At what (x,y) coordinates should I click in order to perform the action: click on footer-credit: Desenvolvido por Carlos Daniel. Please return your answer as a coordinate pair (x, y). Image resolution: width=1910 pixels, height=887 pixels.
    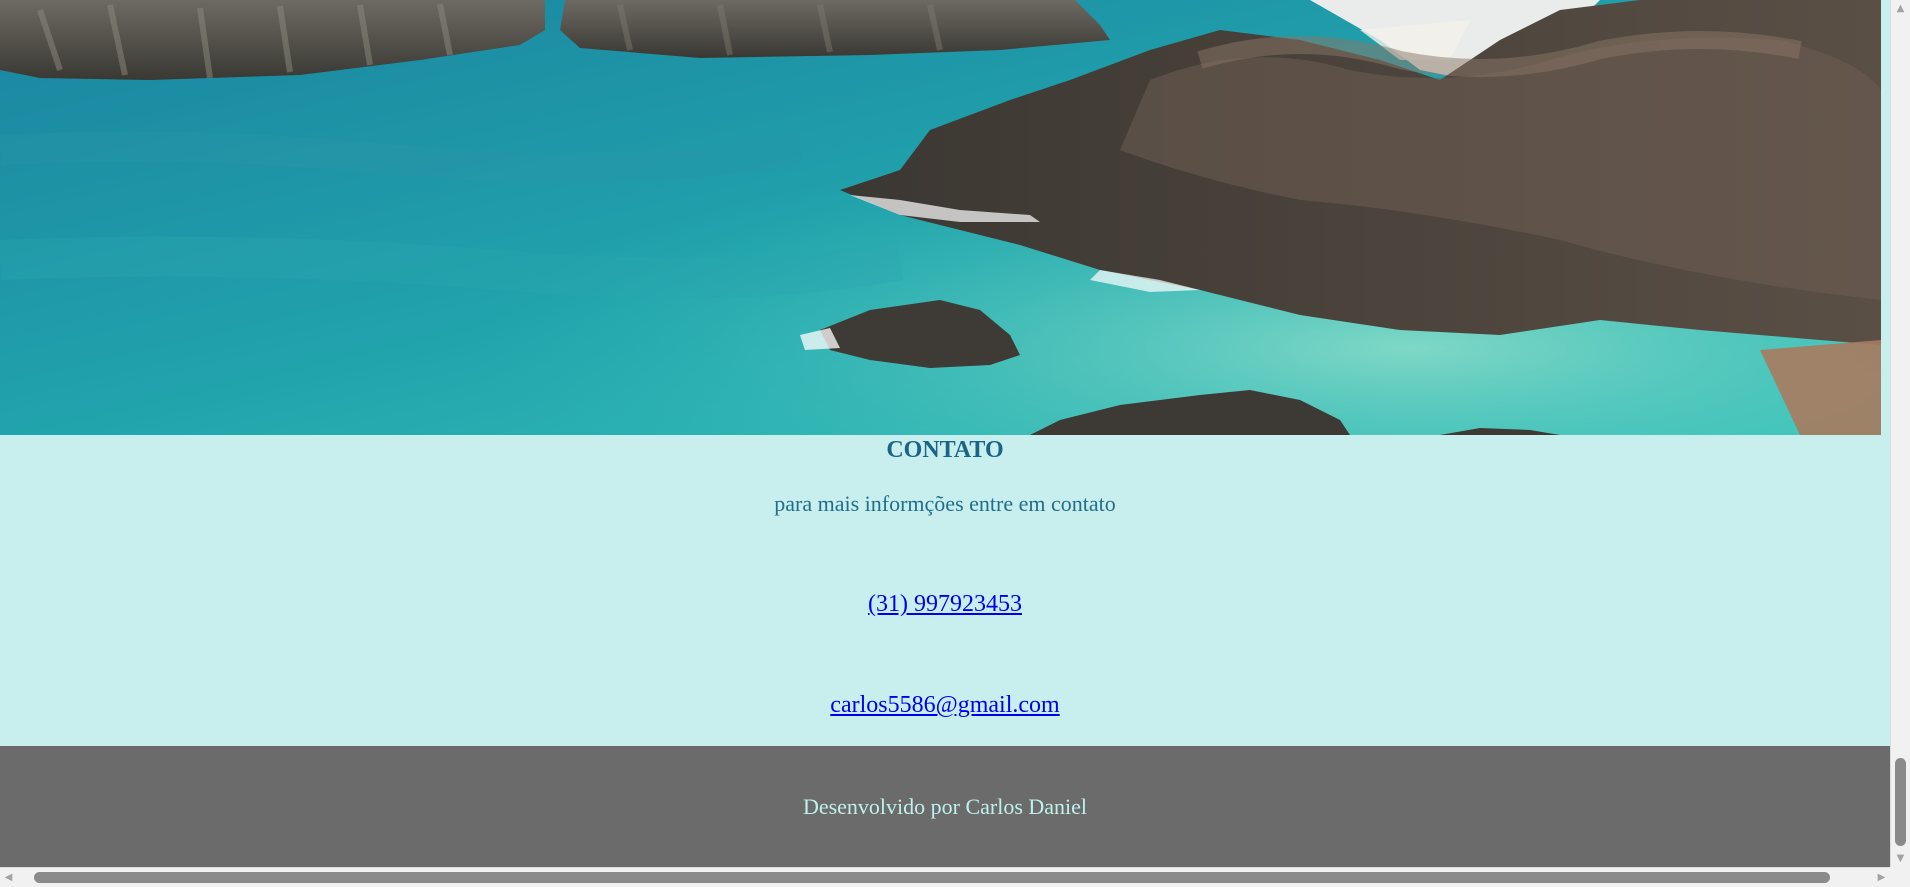
    Looking at the image, I should click on (945, 806).